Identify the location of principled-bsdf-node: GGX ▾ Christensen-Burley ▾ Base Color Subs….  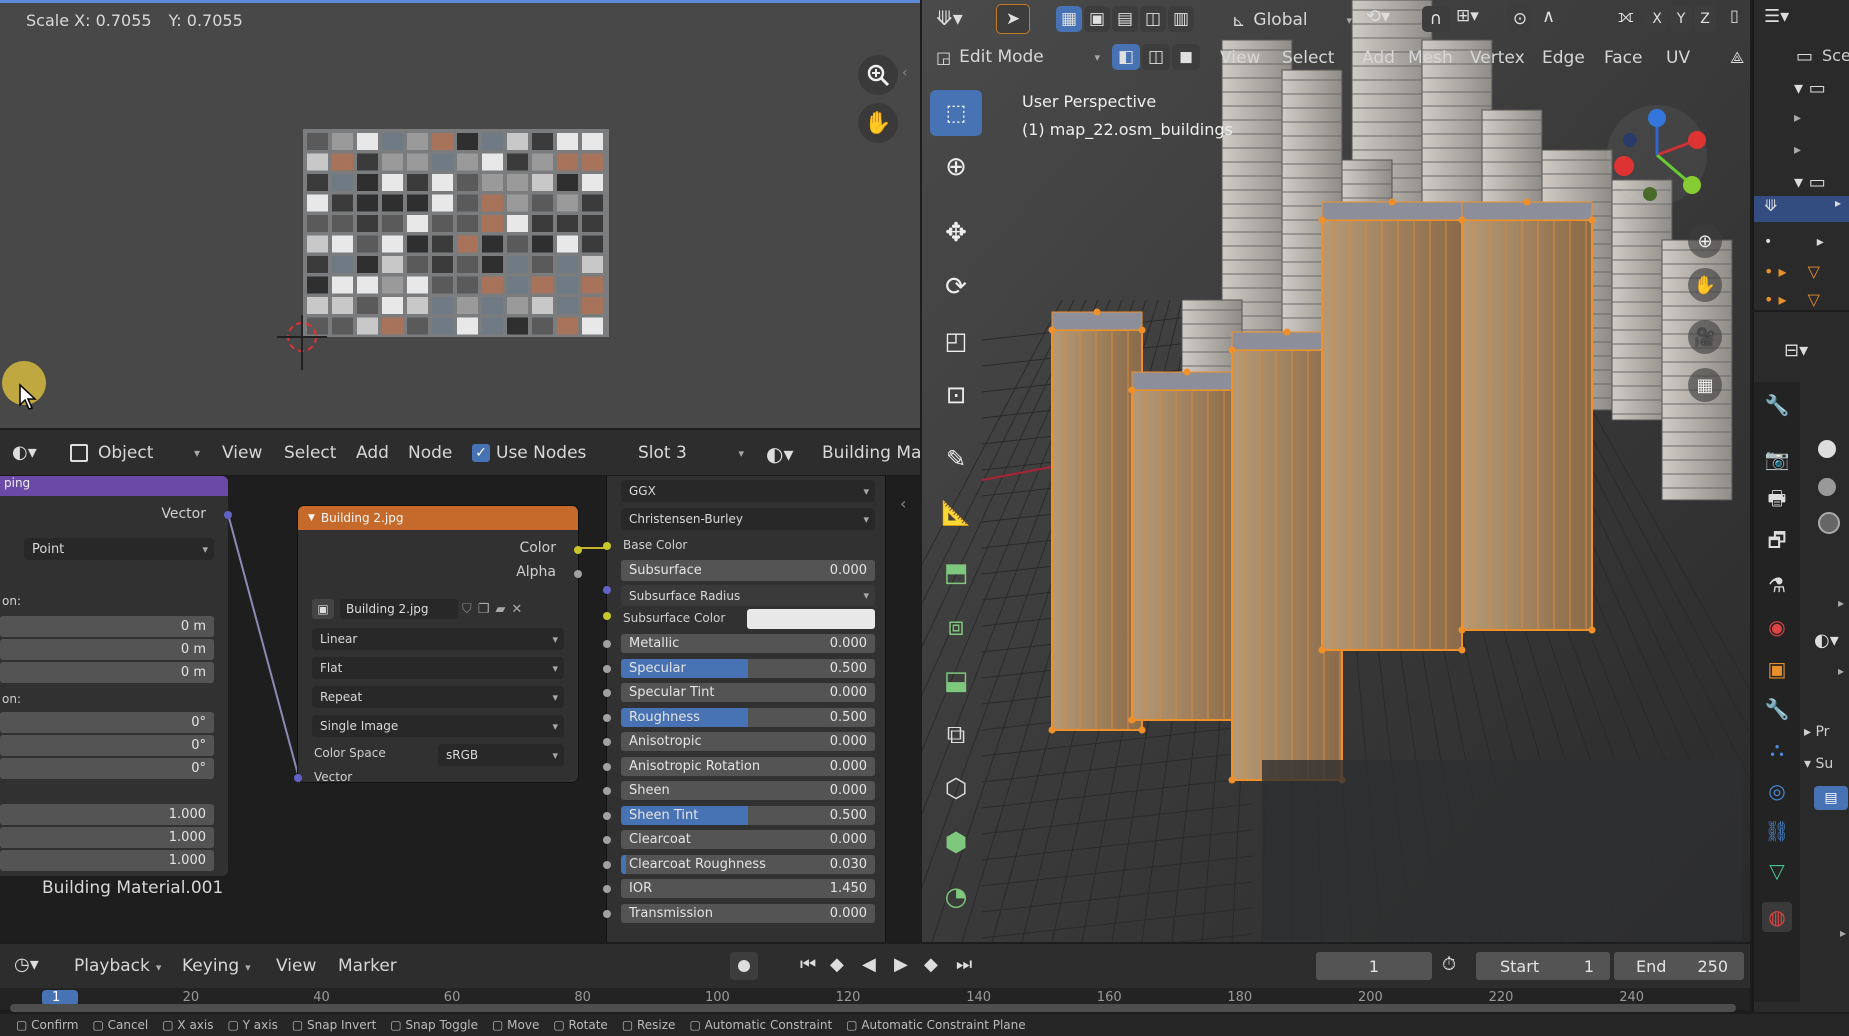
(744, 709).